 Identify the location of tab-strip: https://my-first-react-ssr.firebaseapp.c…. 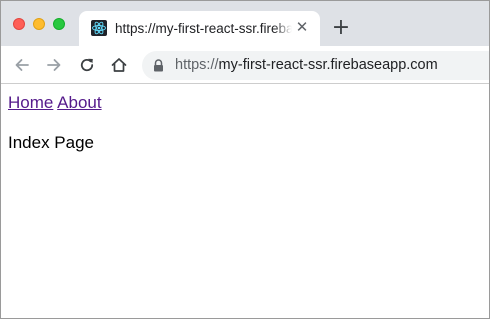
(245, 23).